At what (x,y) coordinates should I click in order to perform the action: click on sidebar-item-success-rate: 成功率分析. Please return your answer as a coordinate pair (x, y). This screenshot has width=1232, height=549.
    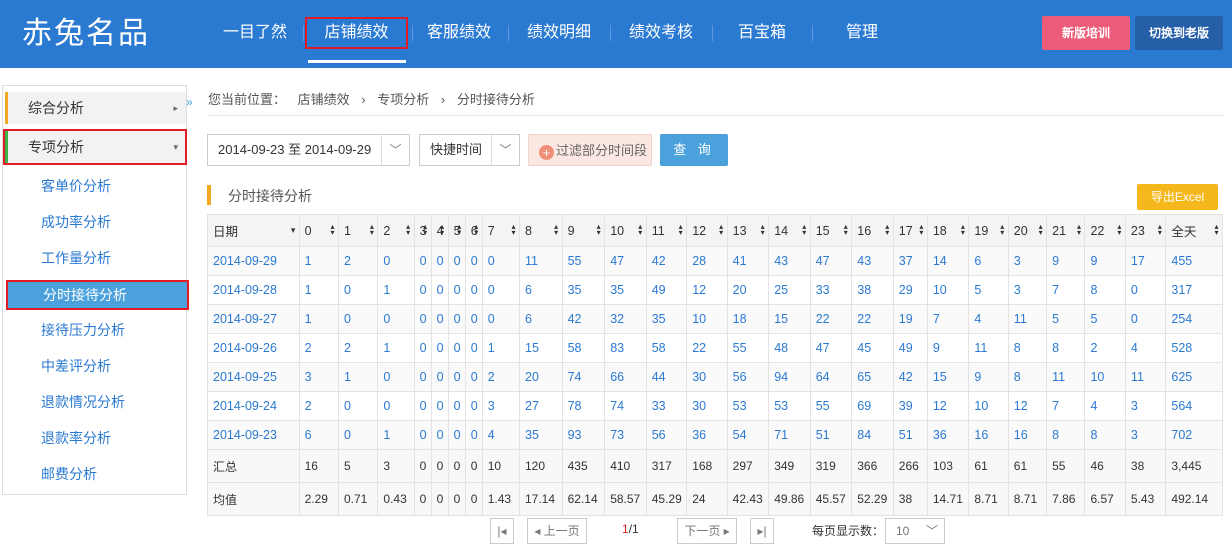
    Looking at the image, I should click on (76, 222).